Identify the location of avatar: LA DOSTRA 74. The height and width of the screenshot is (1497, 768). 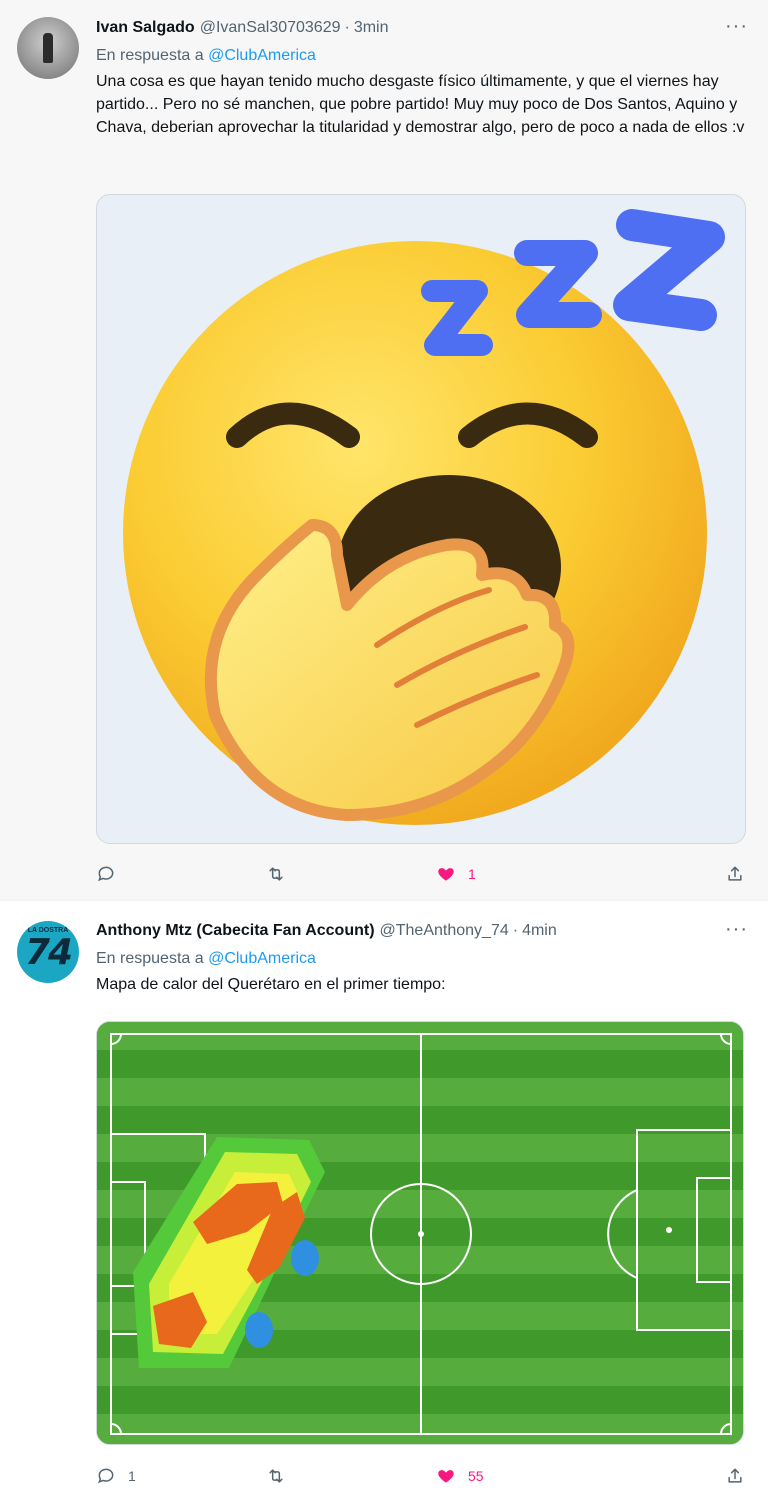
(48, 952).